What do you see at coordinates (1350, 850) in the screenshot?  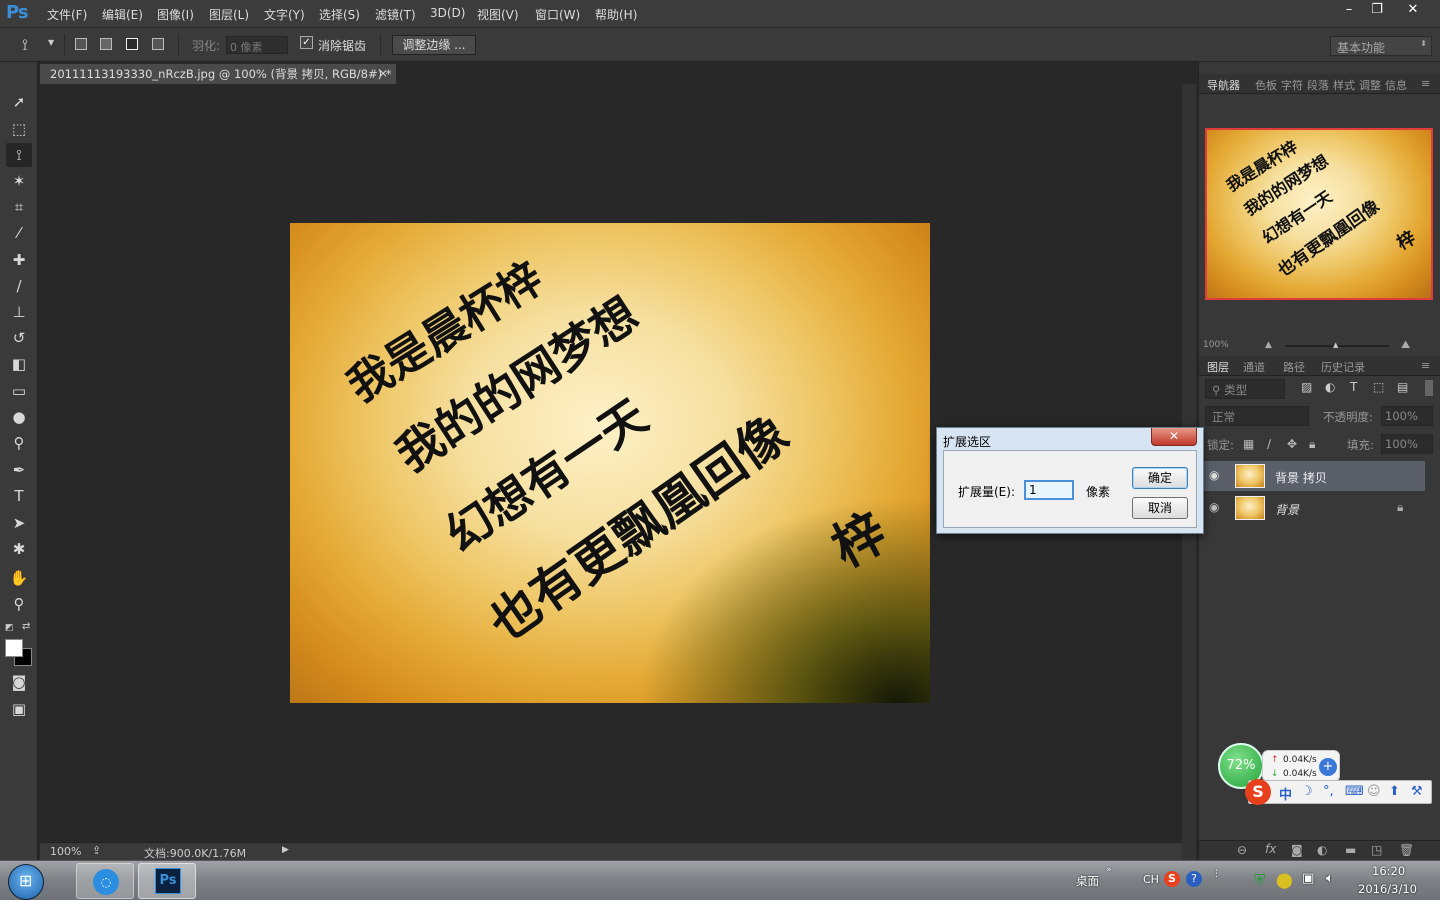 I see `new-group-icon: ▬` at bounding box center [1350, 850].